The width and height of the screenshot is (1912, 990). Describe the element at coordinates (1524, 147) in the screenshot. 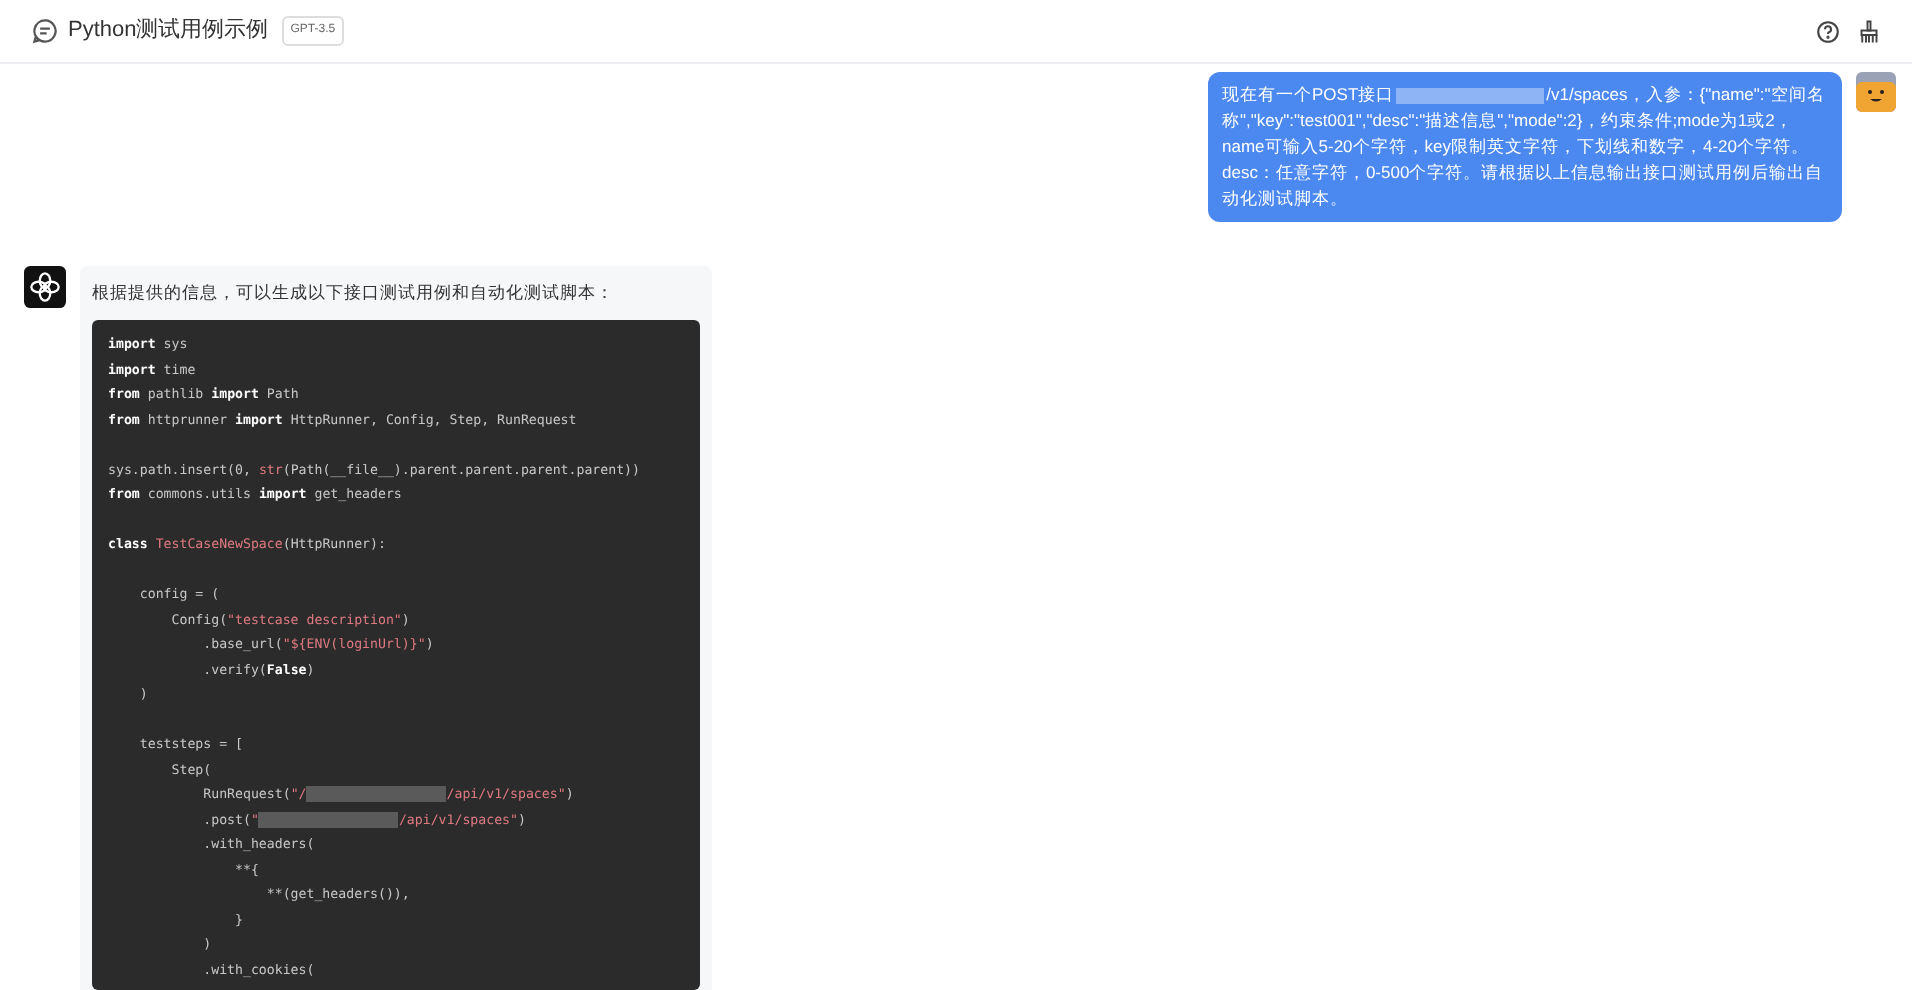

I see `message-text: 现在有一个POST接口 /v1/spaces，入参：{"name":"空间名称","key":"test001","desc":"描述信息","mode":2}，约束条件;mode为1或2，name可输入5-20个字符，key限制英文字符，下划线和数字，4-20个字符。desc：任意字符，0-500个字符。请根据以上信息输出接口测试用例后输出自动化测试脚本。` at that location.